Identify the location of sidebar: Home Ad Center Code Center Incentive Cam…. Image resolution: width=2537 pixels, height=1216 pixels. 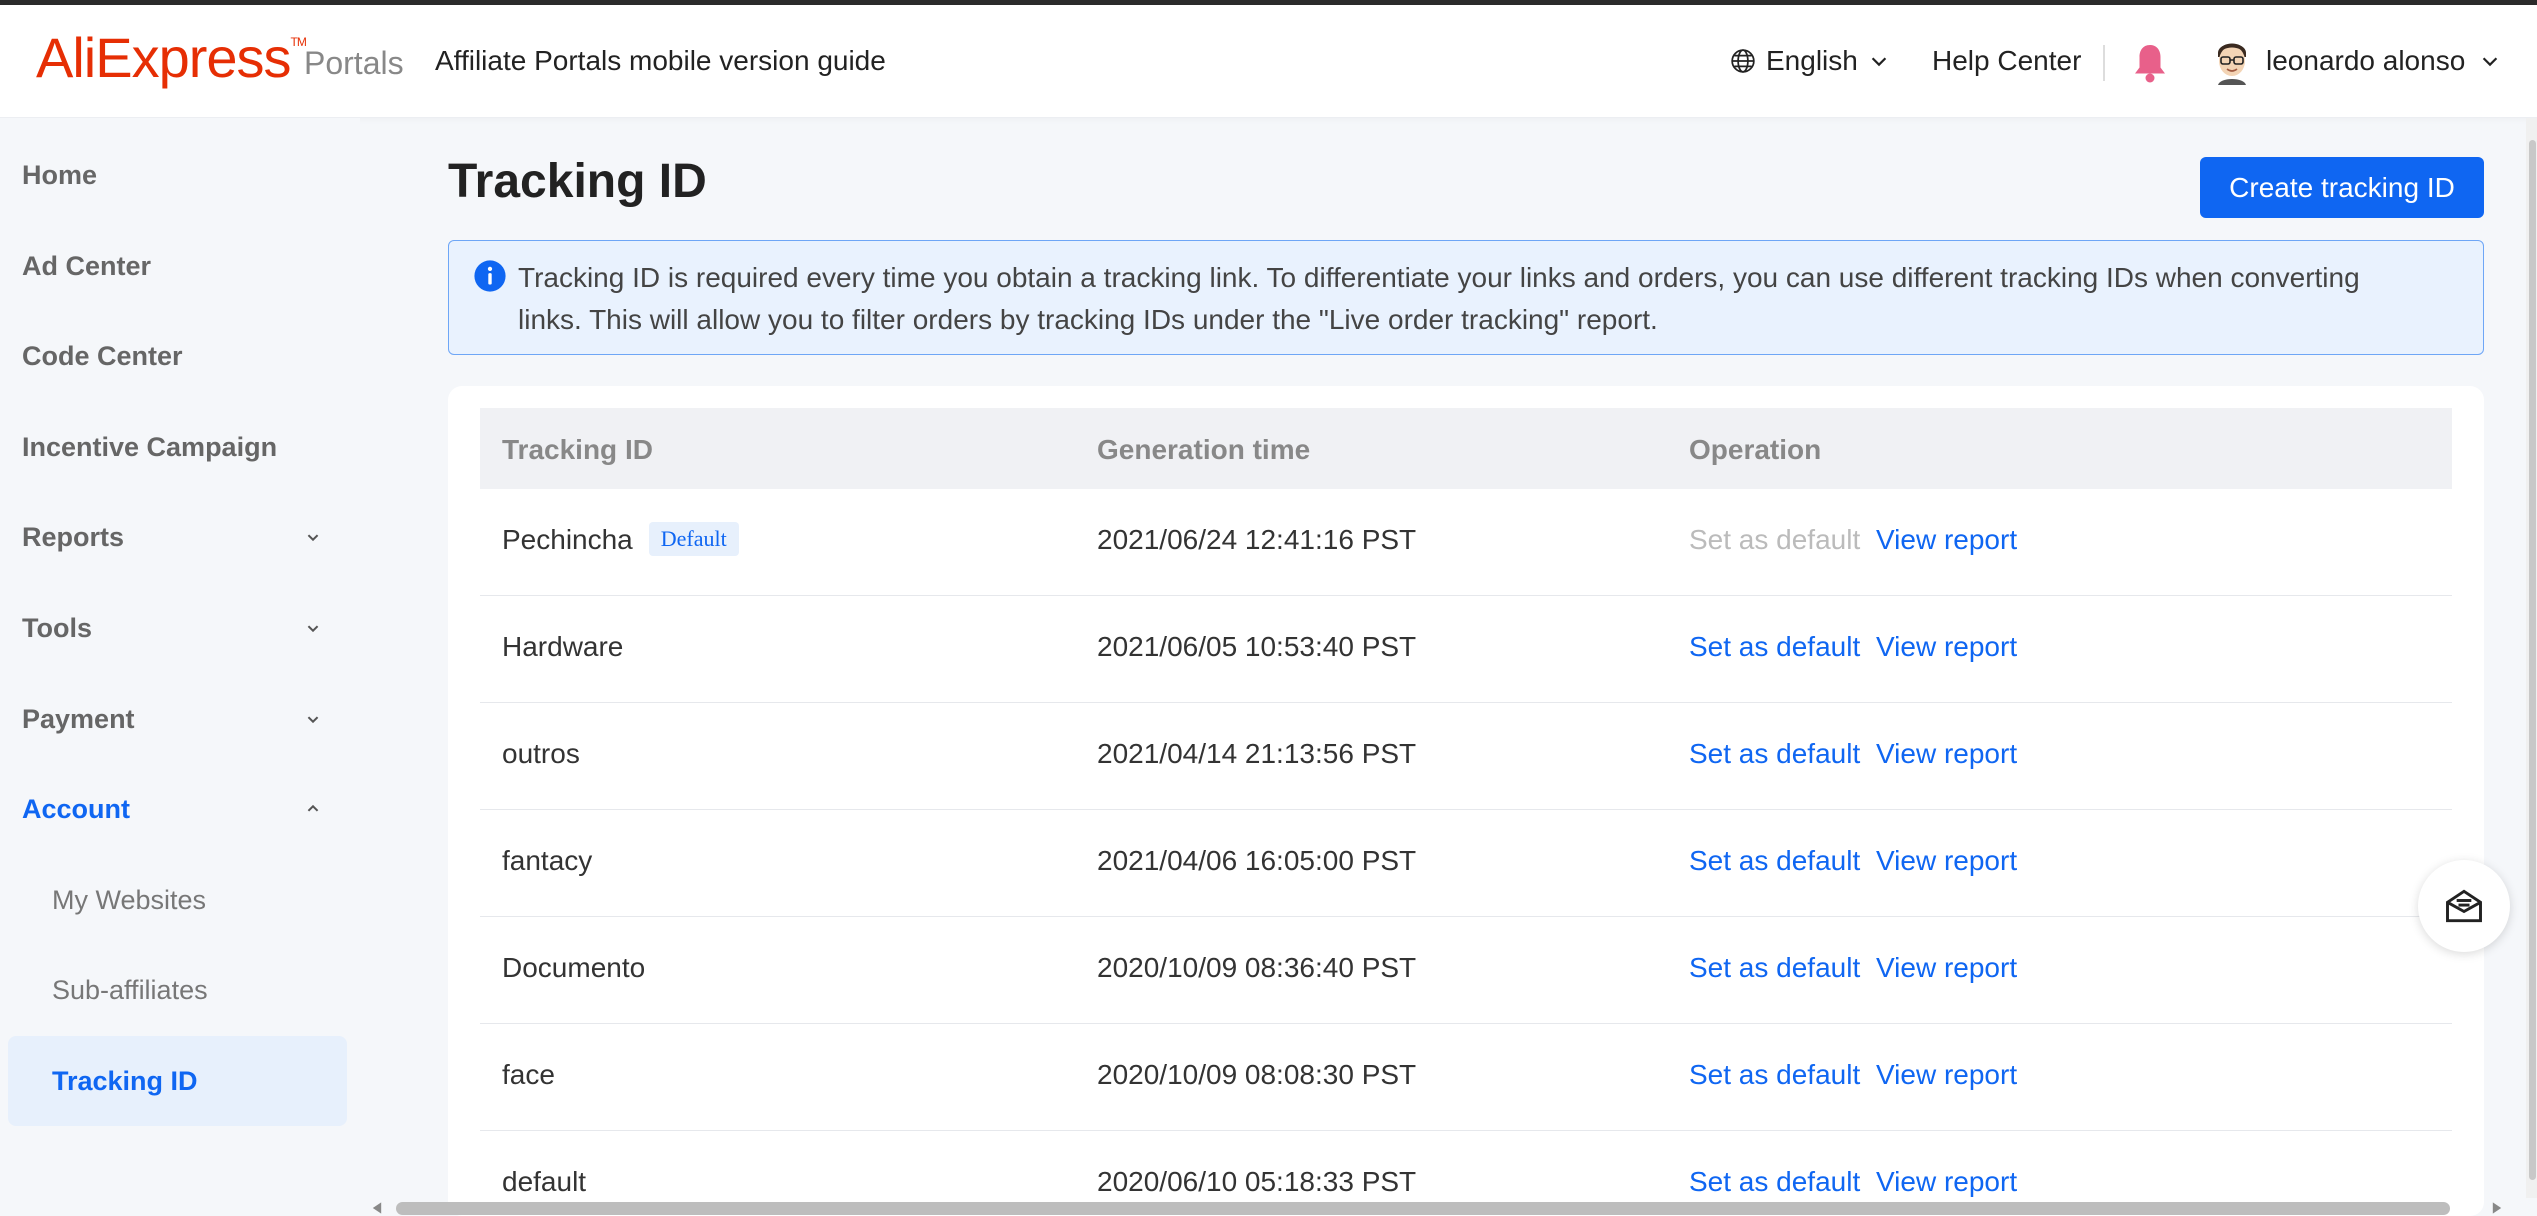
(180, 667).